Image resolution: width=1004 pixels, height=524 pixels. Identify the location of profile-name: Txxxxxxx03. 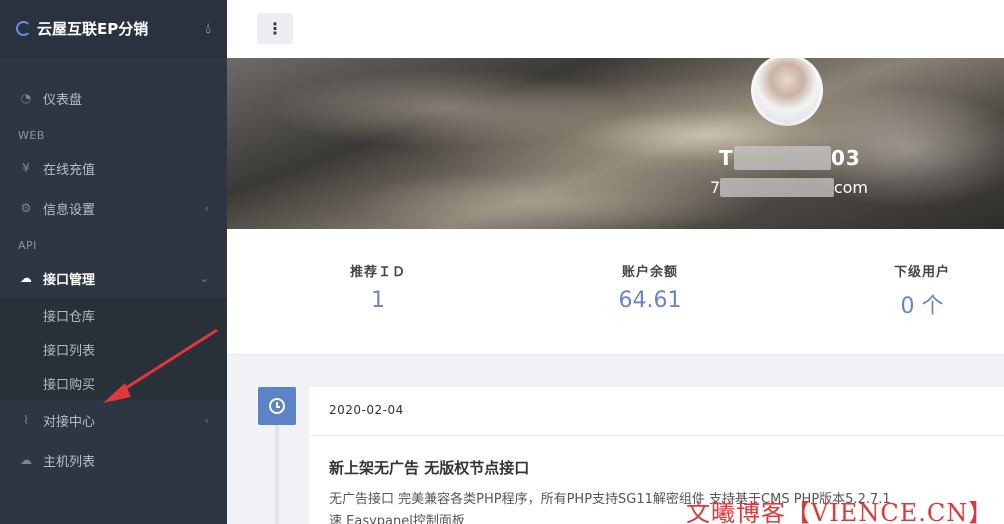
(790, 158).